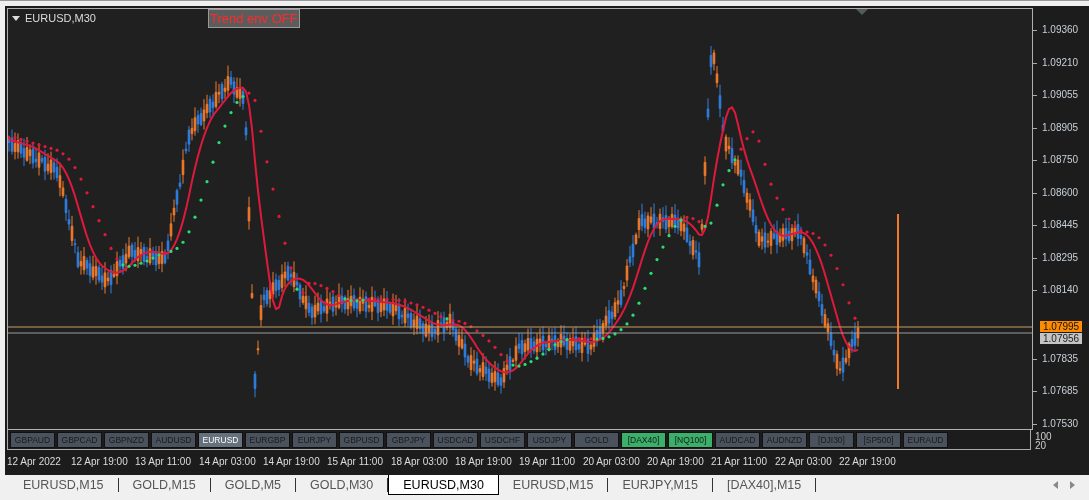  What do you see at coordinates (1061, 62) in the screenshot?
I see `price-label: 1.09210` at bounding box center [1061, 62].